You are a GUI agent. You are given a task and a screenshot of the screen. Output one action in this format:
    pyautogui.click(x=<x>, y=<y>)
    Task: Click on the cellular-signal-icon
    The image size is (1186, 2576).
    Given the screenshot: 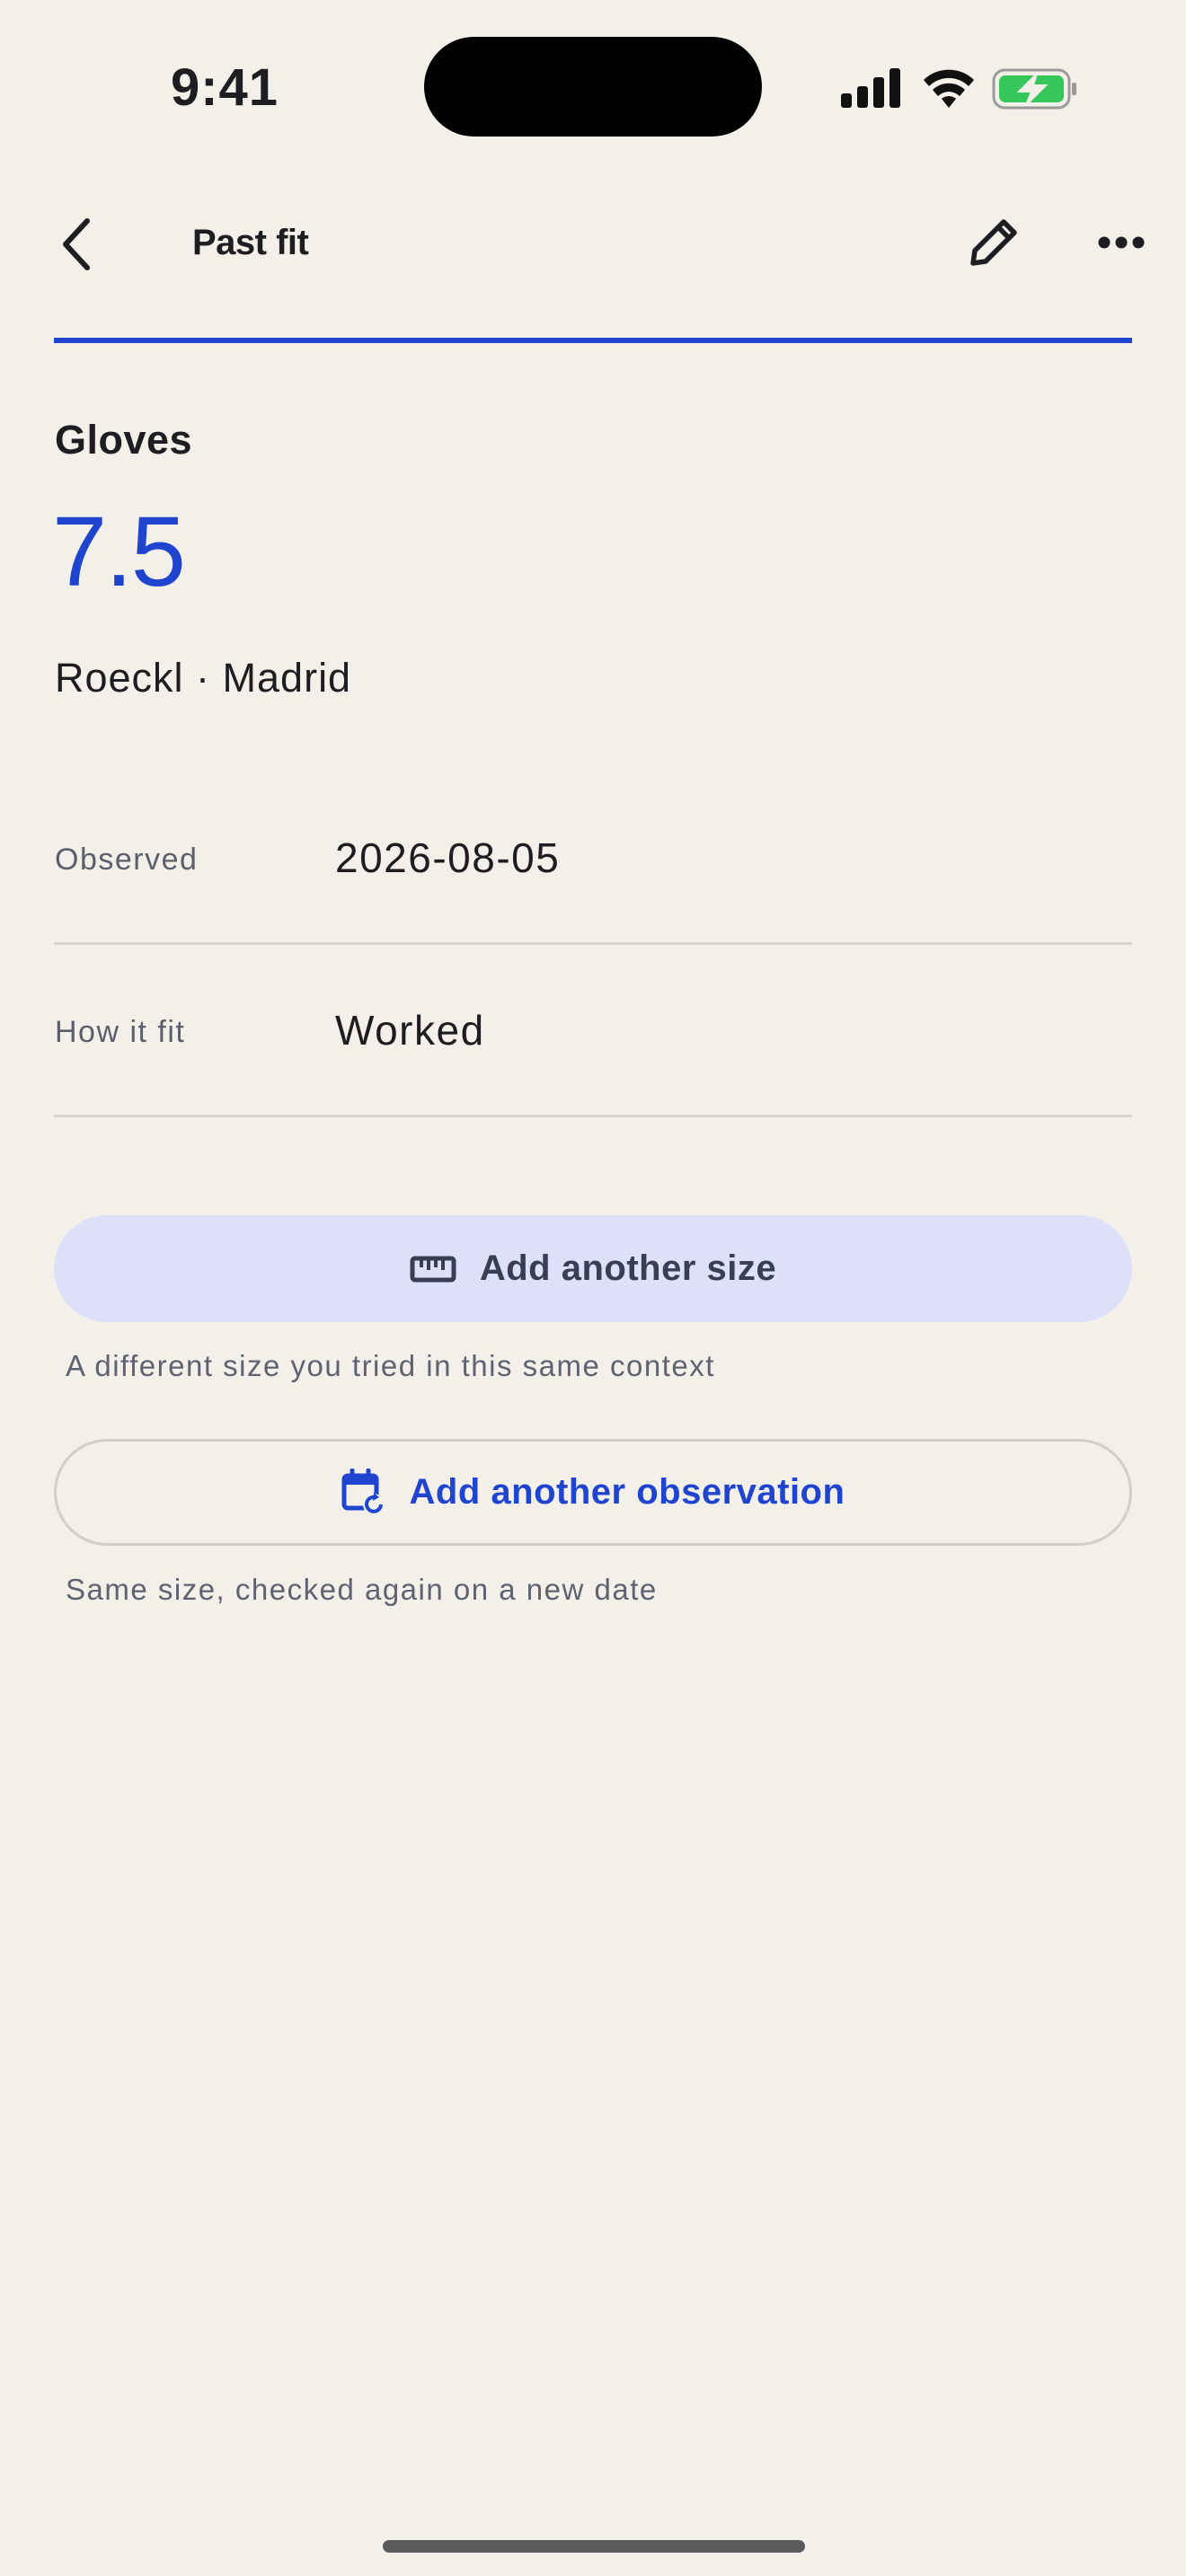 What is the action you would take?
    pyautogui.click(x=870, y=88)
    